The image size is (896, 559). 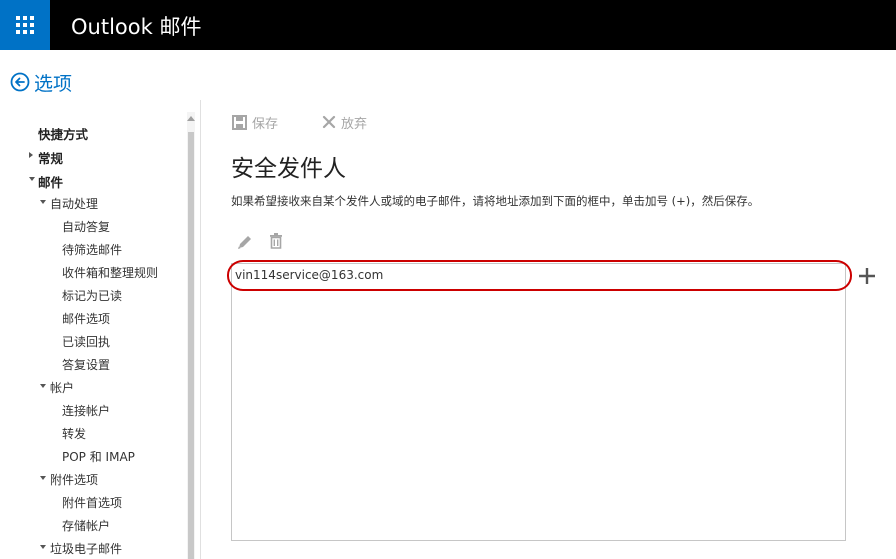 I want to click on nav-item: 标记为已读, so click(x=92, y=295).